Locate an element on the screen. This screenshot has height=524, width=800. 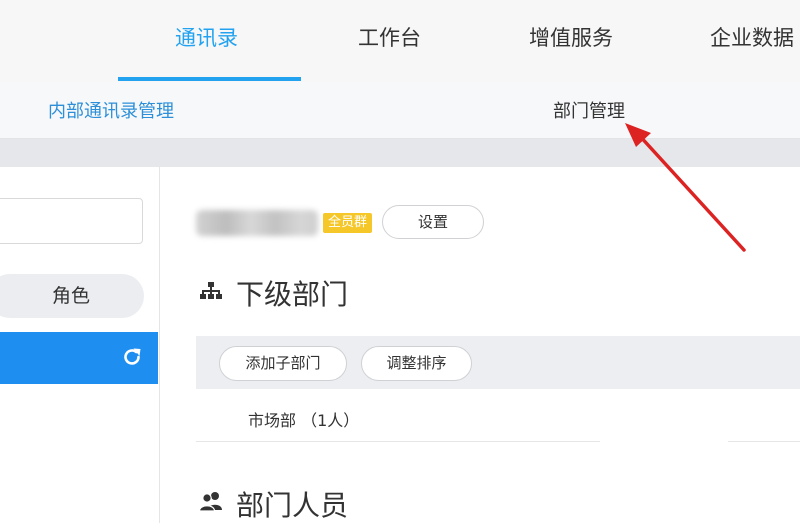
annotation-arrow is located at coordinates (685, 187).